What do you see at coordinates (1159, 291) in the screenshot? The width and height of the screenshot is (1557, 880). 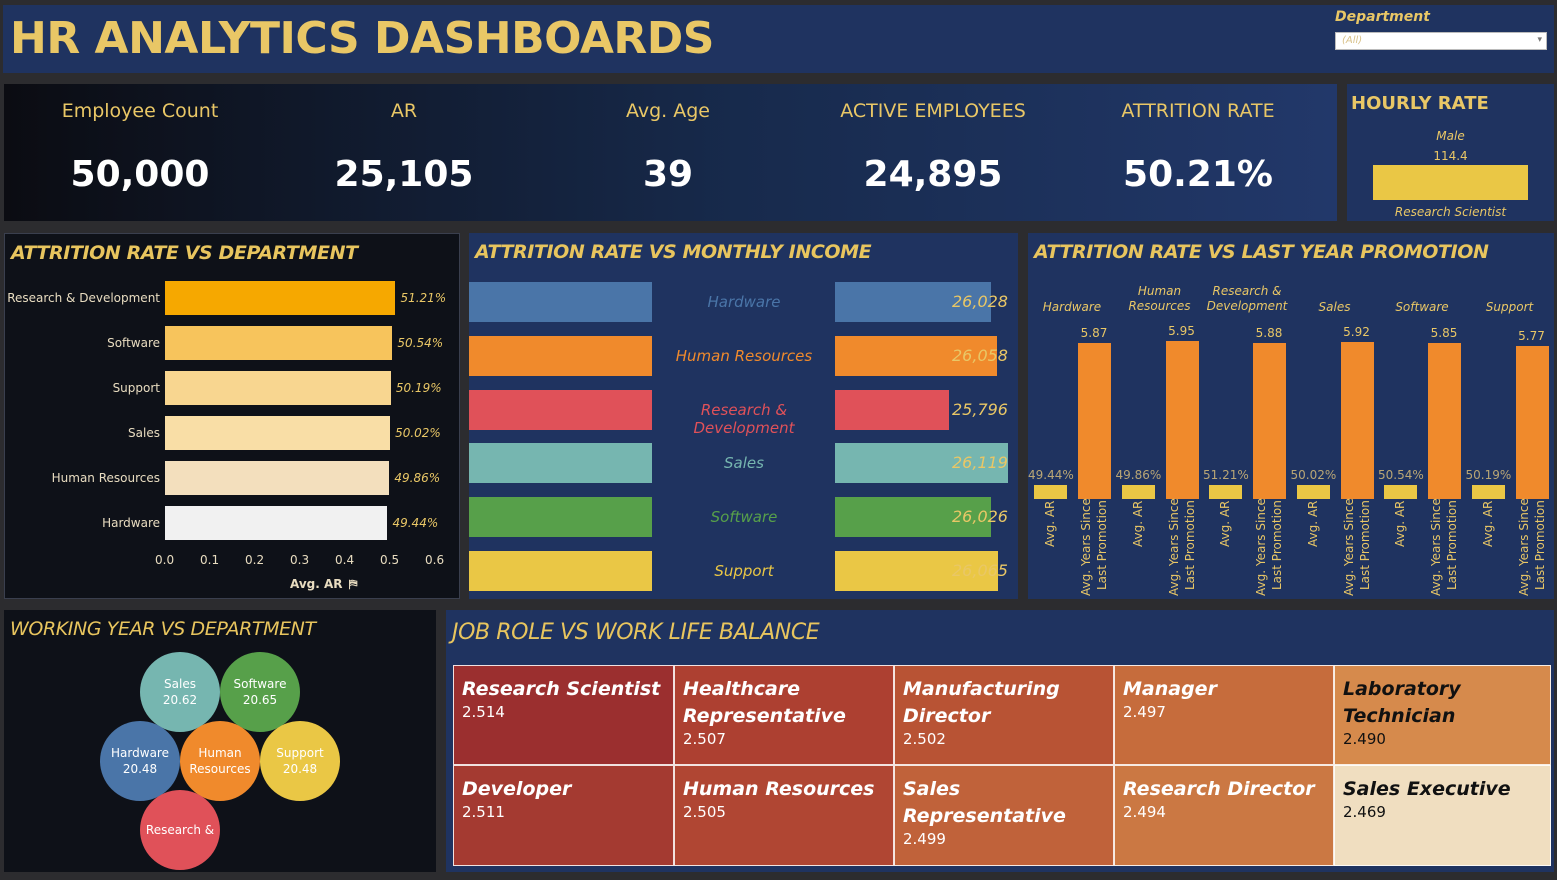 I see `promotion-category-line: Human` at bounding box center [1159, 291].